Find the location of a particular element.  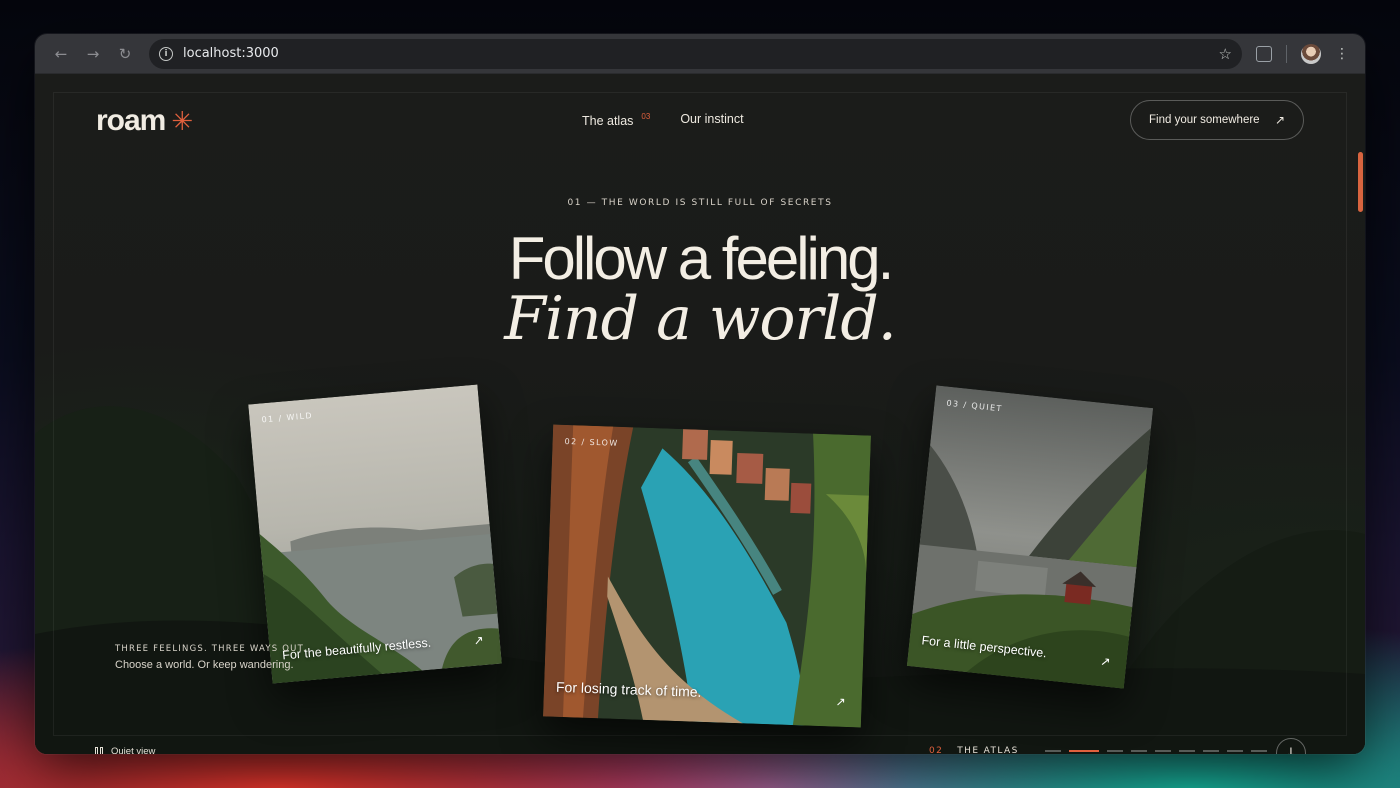

cta-label: Find your somewhere is located at coordinates (1204, 120).